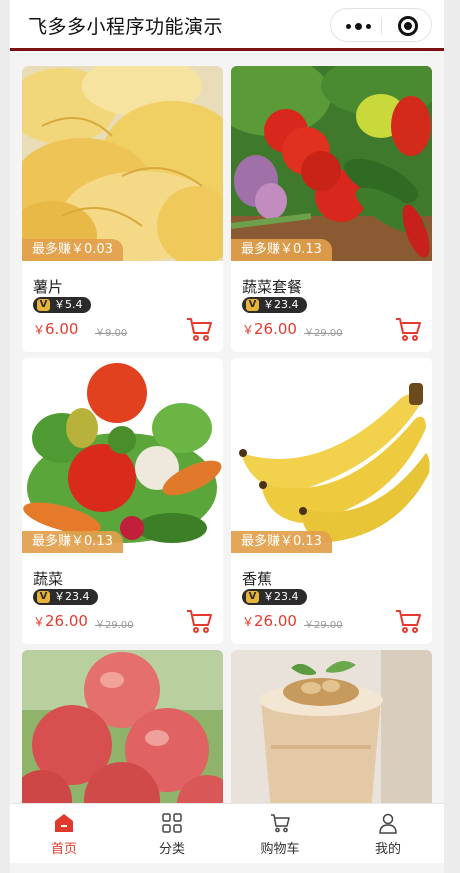 This screenshot has height=873, width=460. I want to click on tab-home-label: 首页, so click(63, 849).